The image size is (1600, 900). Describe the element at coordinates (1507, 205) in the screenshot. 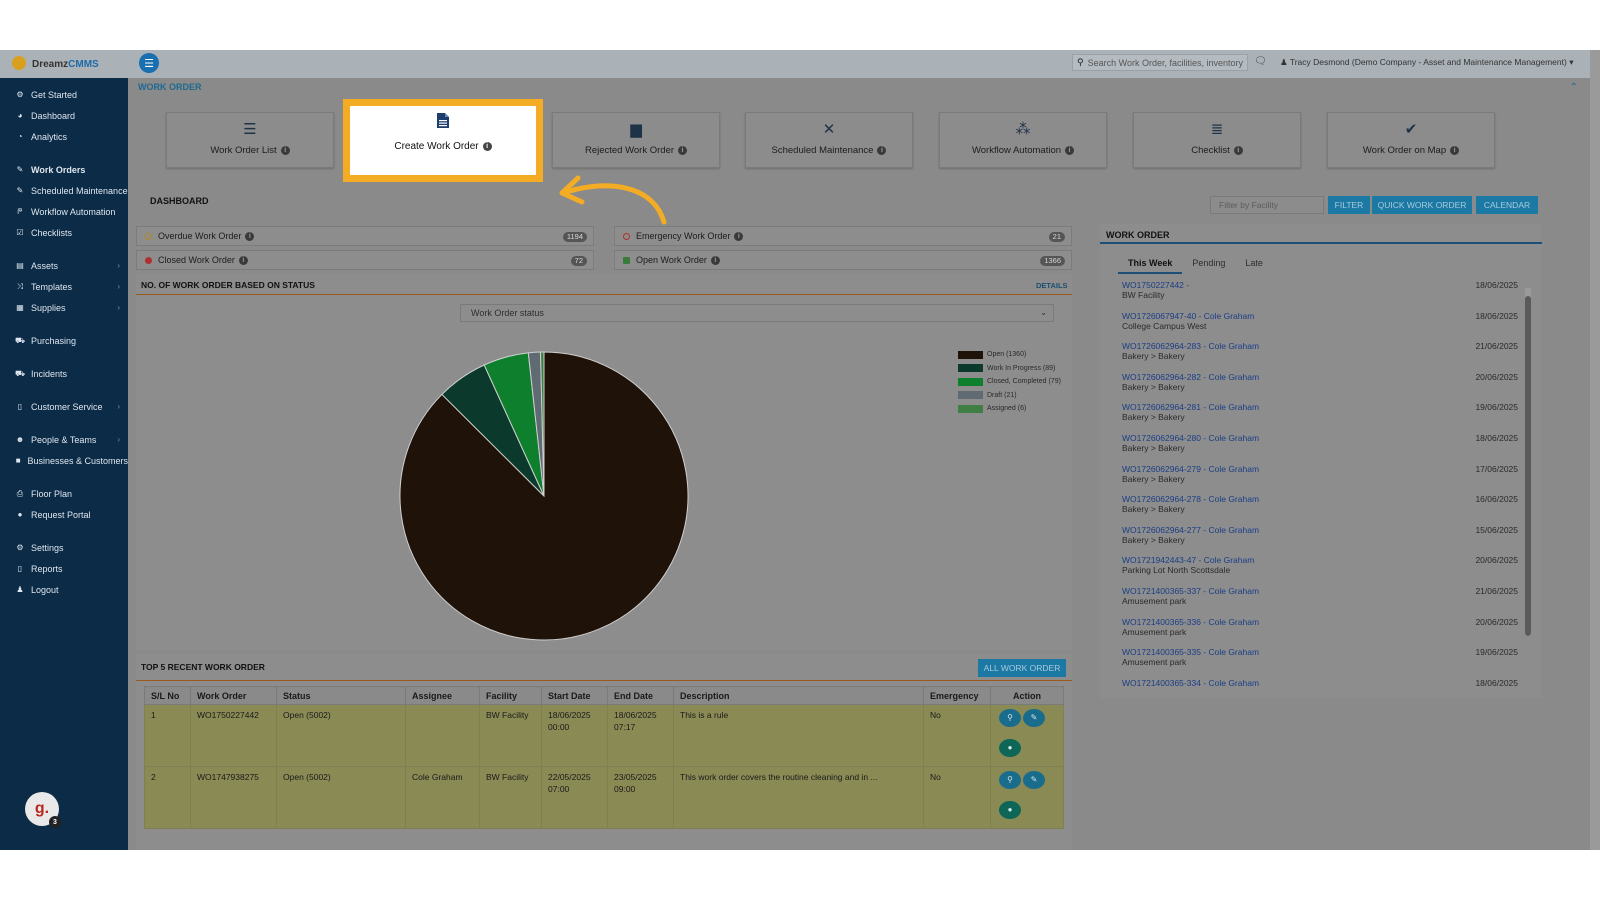

I see `calendar-button: CALENDAR` at that location.